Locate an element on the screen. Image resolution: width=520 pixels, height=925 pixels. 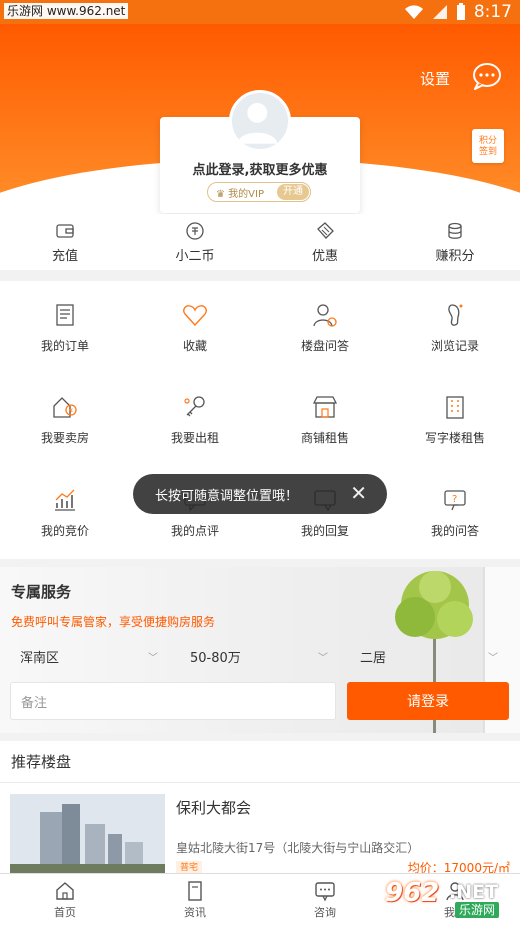
toast-hint: 长按可随意调整位置哦！ ✕ is located at coordinates (260, 494).